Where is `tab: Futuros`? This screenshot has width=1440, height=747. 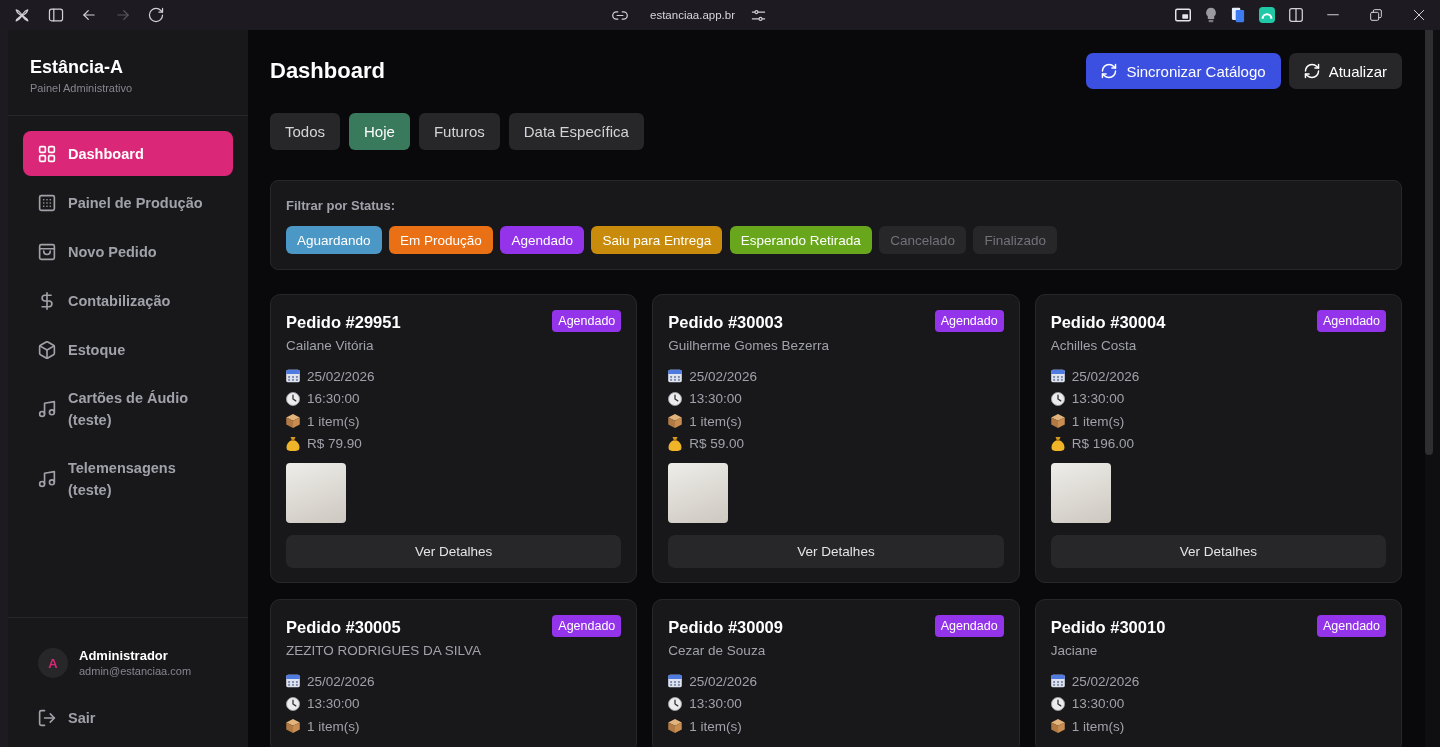 tab: Futuros is located at coordinates (459, 131).